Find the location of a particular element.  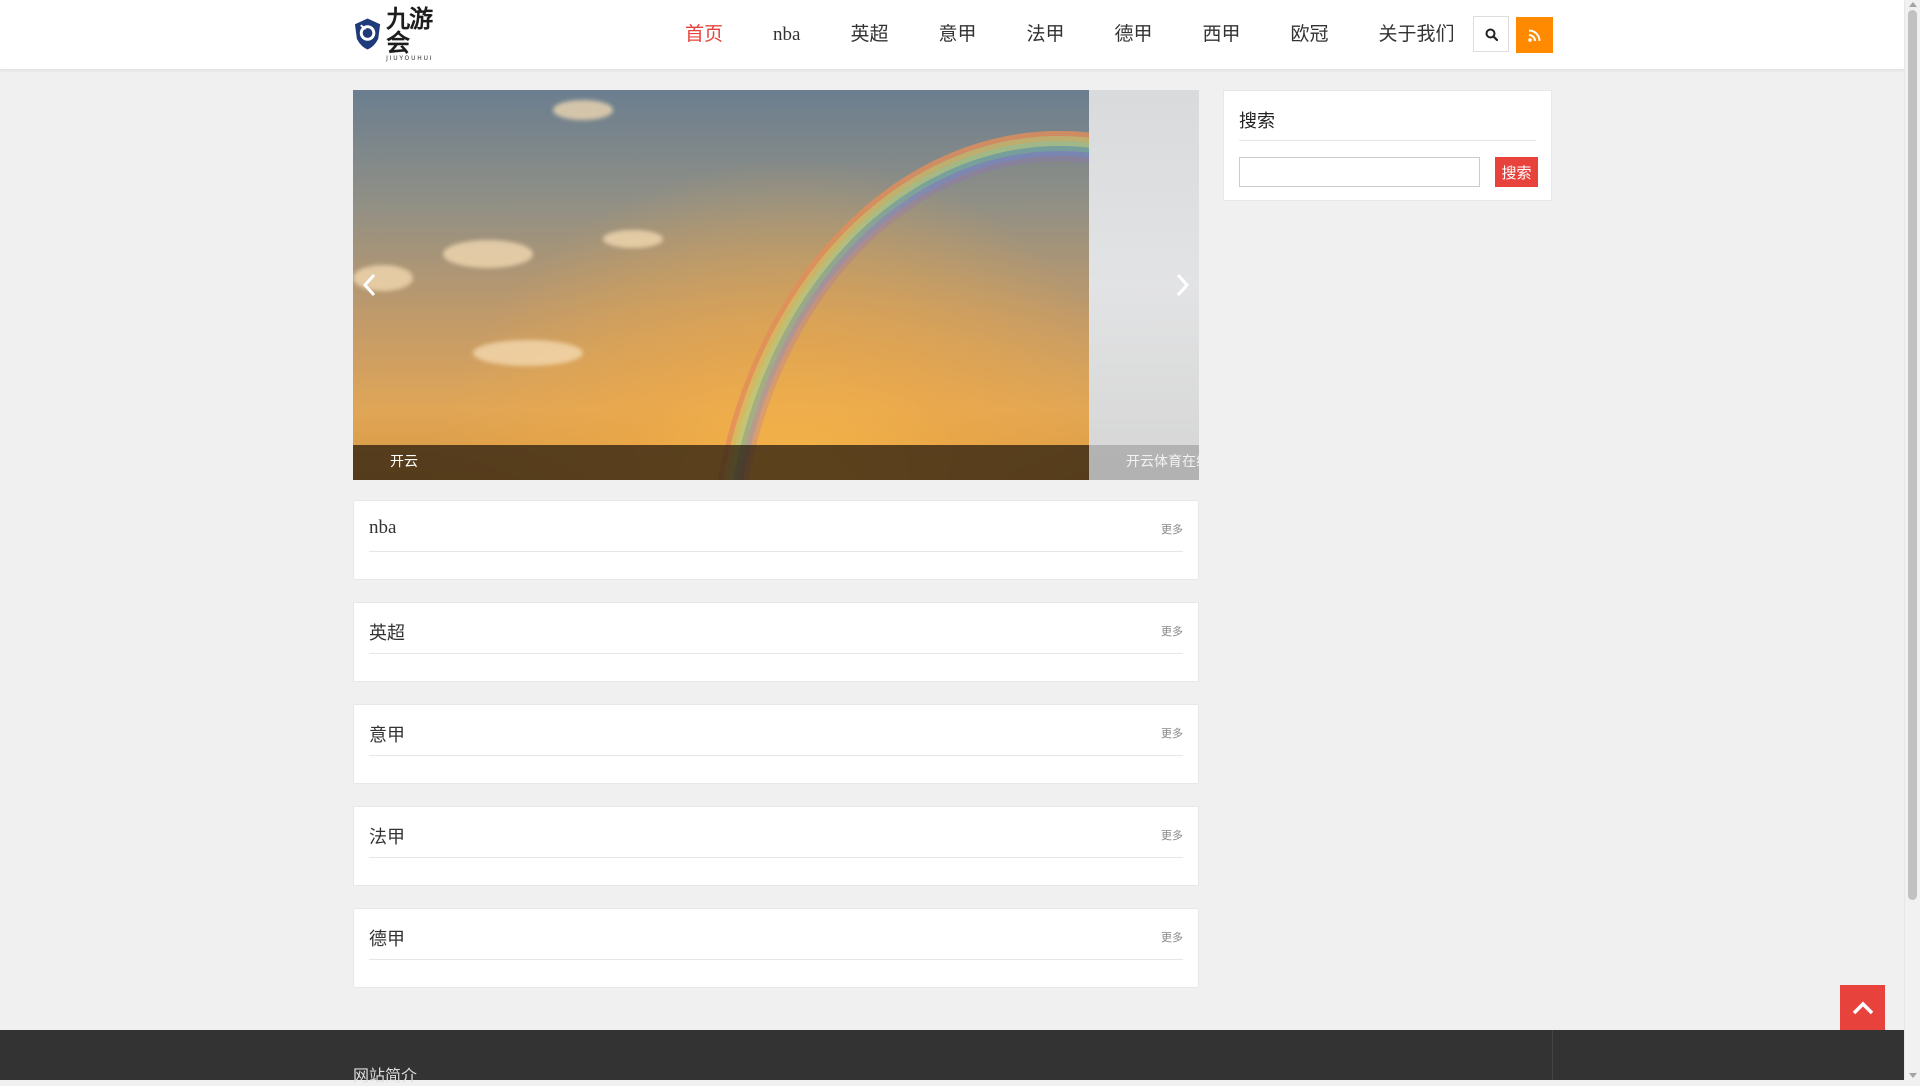

slider-prev-button is located at coordinates (369, 285).